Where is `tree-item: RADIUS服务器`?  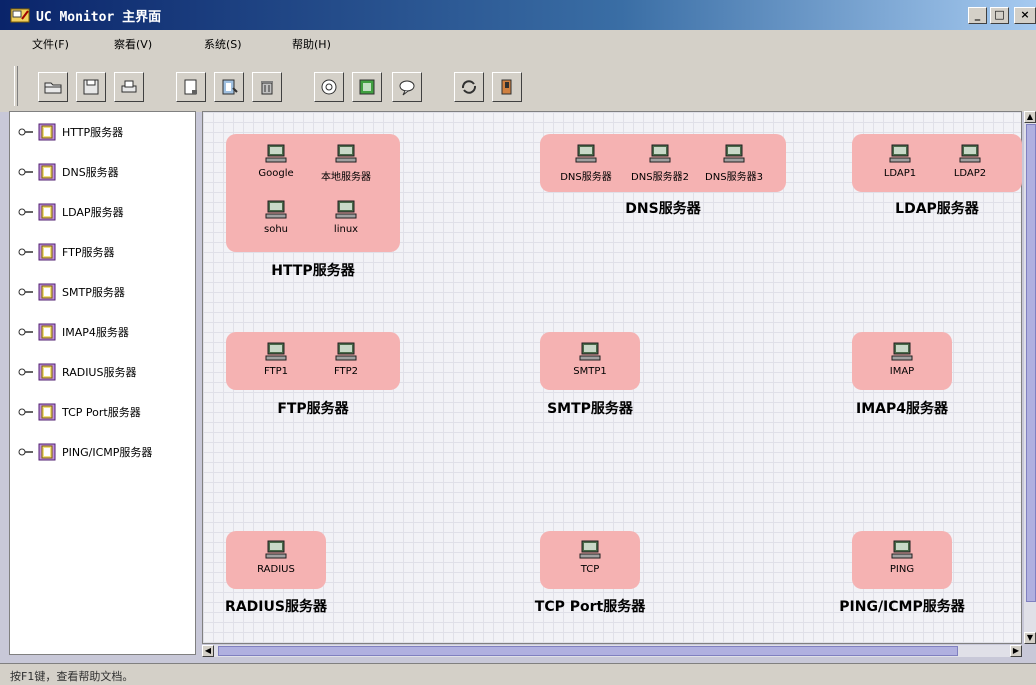
tree-item: RADIUS服务器 is located at coordinates (77, 372).